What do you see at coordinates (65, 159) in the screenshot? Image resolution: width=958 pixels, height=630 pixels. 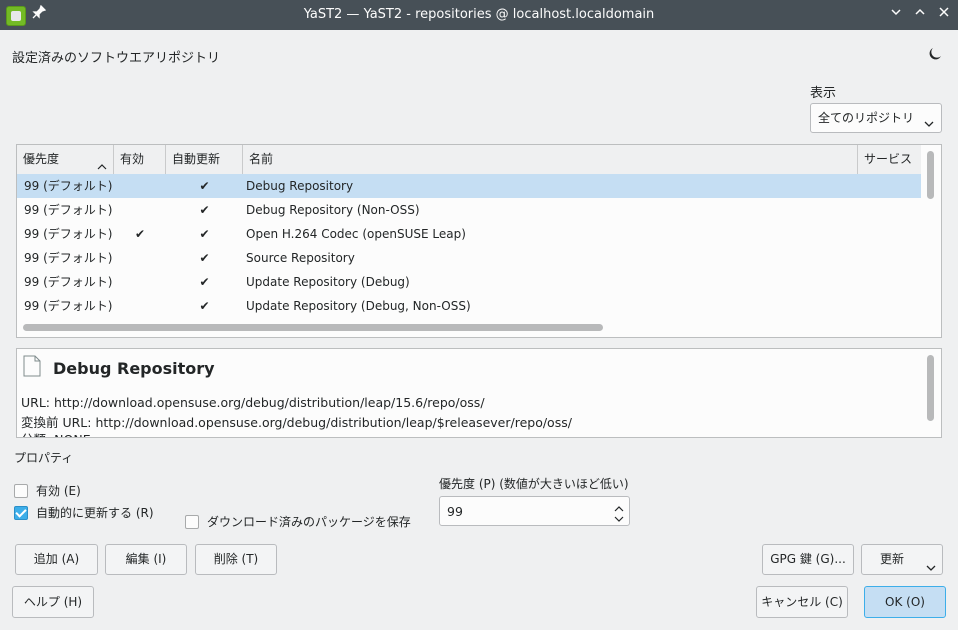 I see `column-header-priority: 優先度` at bounding box center [65, 159].